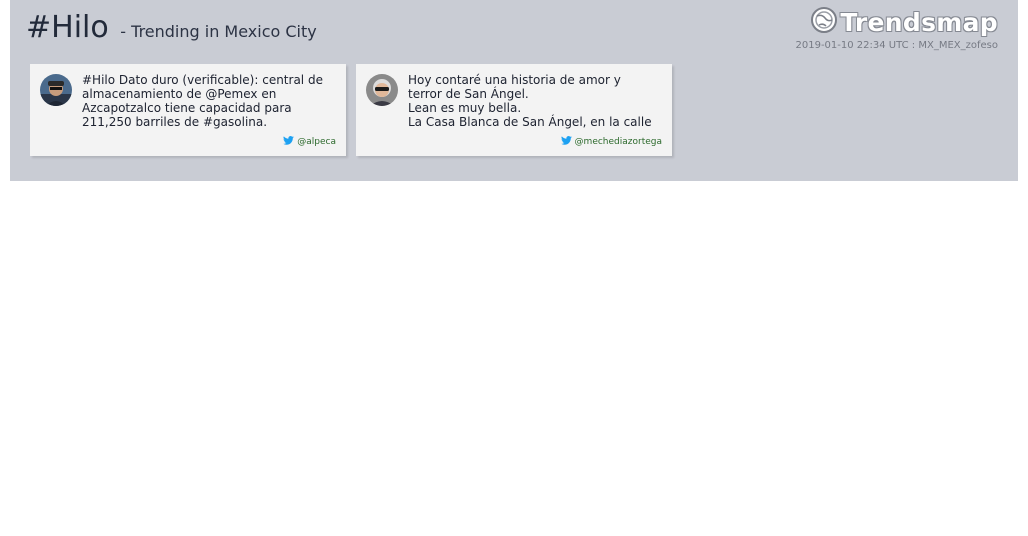  Describe the element at coordinates (618, 142) in the screenshot. I see `tweet-handle: @mechediazortega` at that location.